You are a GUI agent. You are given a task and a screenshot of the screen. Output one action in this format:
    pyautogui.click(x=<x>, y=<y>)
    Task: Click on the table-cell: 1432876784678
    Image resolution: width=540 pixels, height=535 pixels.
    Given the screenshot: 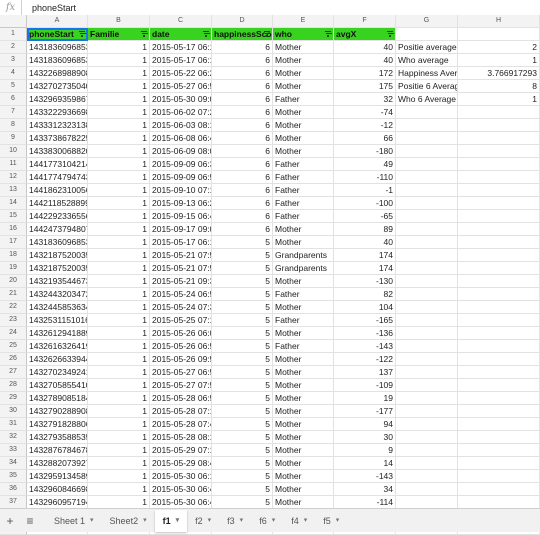 What is the action you would take?
    pyautogui.click(x=57, y=450)
    